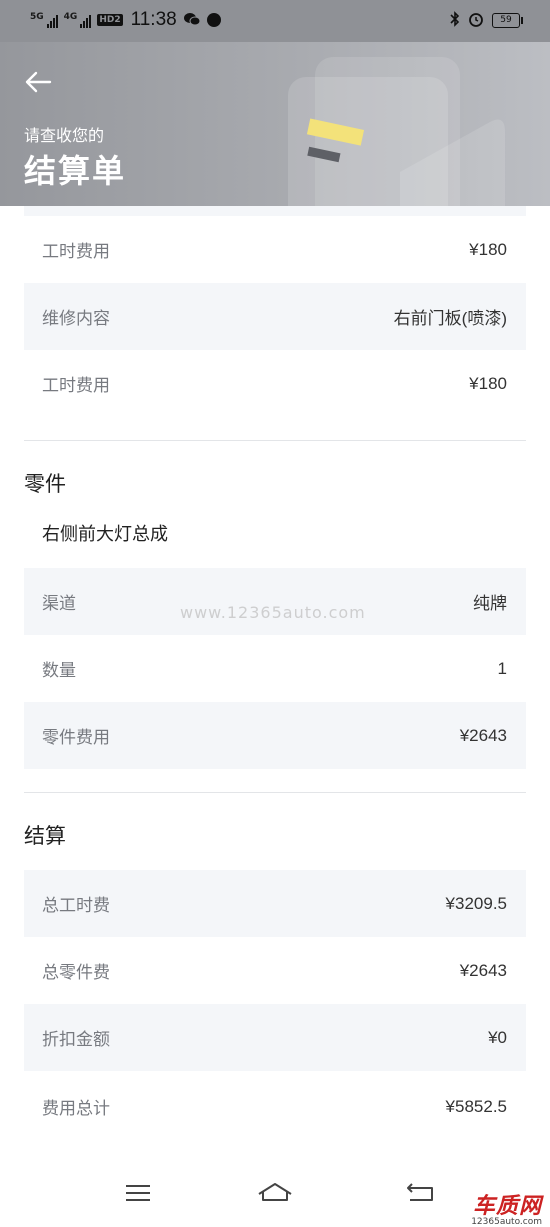 The width and height of the screenshot is (550, 1227). What do you see at coordinates (192, 20) in the screenshot?
I see `wechat-icon` at bounding box center [192, 20].